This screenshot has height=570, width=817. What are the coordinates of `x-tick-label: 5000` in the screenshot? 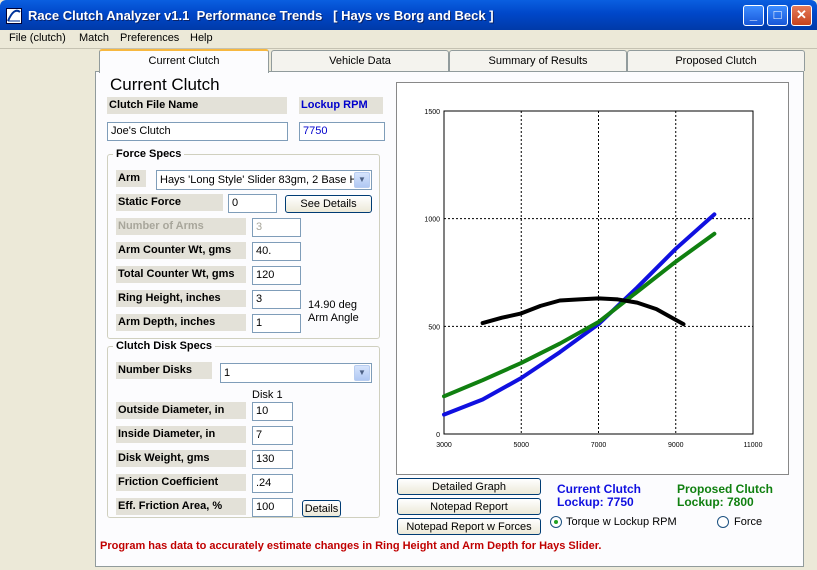 It's located at (521, 445).